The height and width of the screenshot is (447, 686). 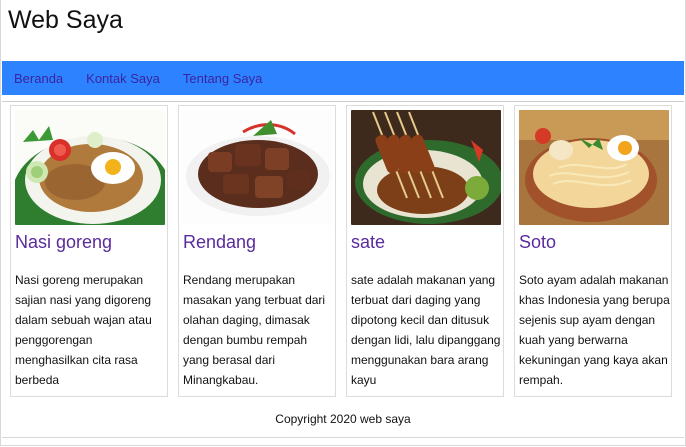 I want to click on header-divider, so click(x=343, y=101).